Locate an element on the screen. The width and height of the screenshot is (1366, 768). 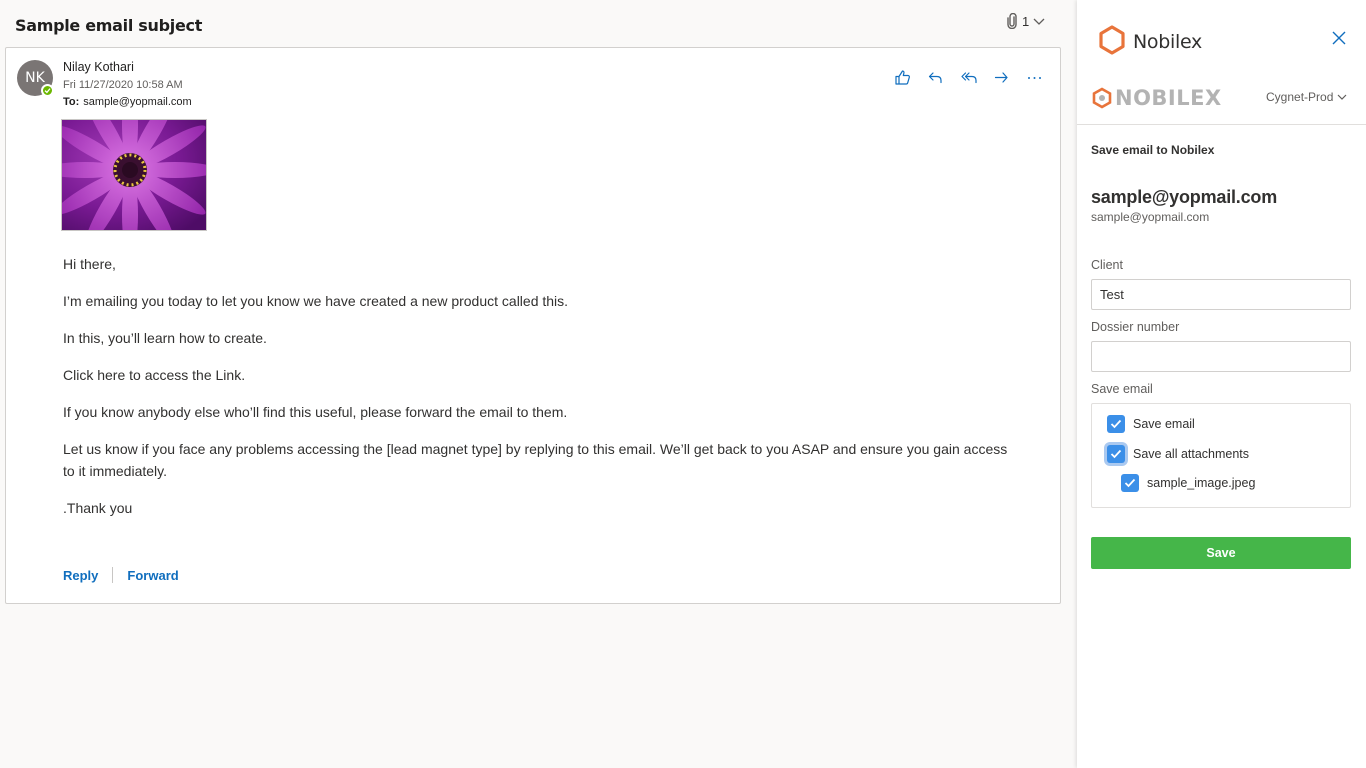
attachment-file-checkbox: sample_image.jpeg is located at coordinates (1188, 483).